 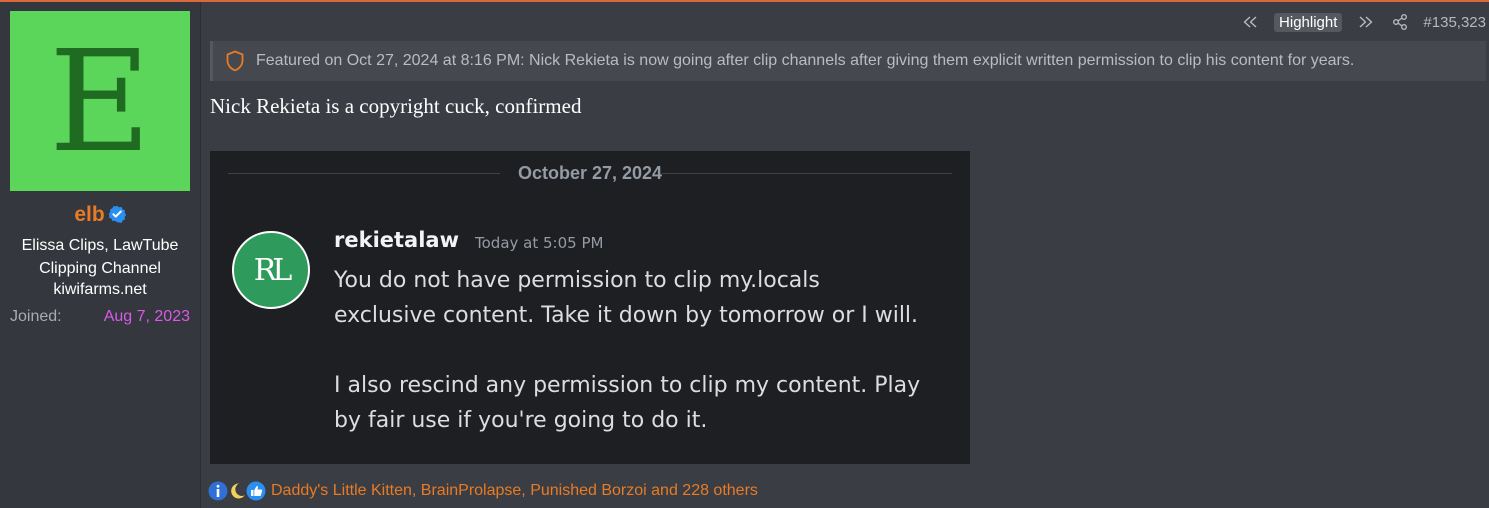 I want to click on avatar-monogram: RL, so click(x=272, y=270).